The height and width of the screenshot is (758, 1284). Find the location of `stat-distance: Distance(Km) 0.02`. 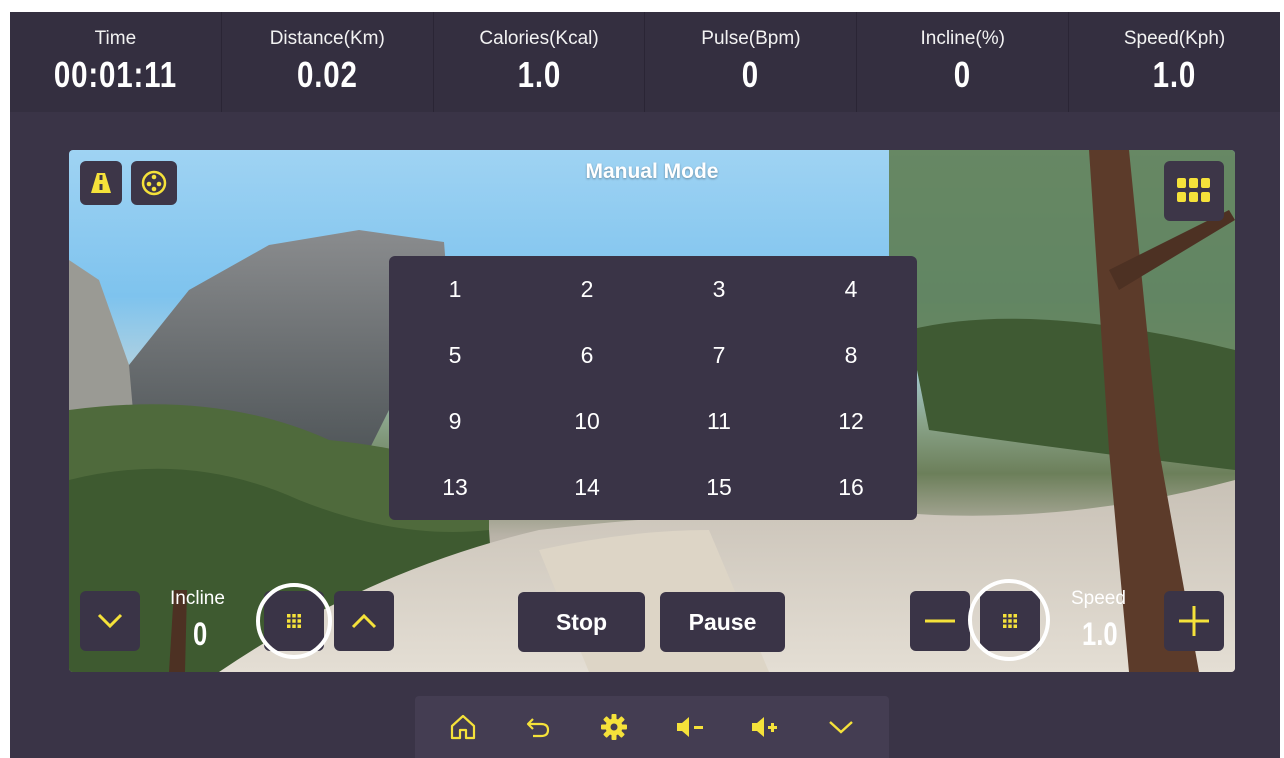

stat-distance: Distance(Km) 0.02 is located at coordinates (328, 62).